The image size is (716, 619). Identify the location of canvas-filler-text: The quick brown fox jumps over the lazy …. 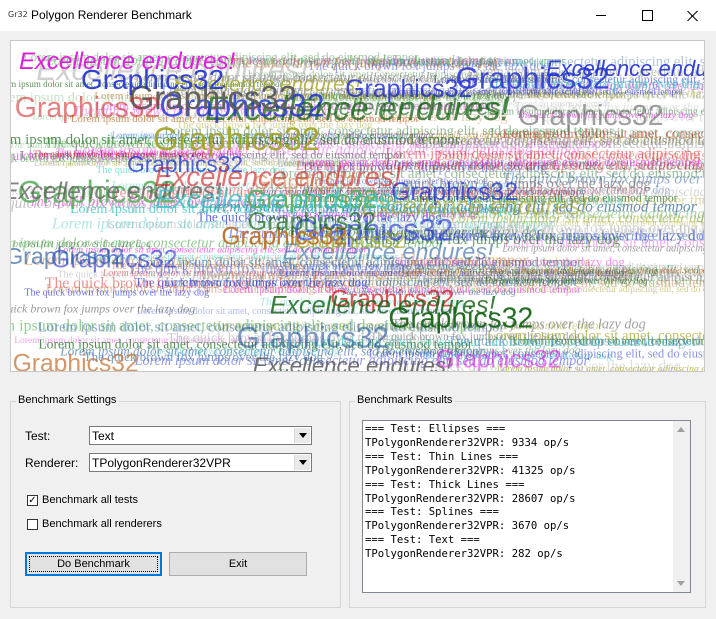
(103, 309).